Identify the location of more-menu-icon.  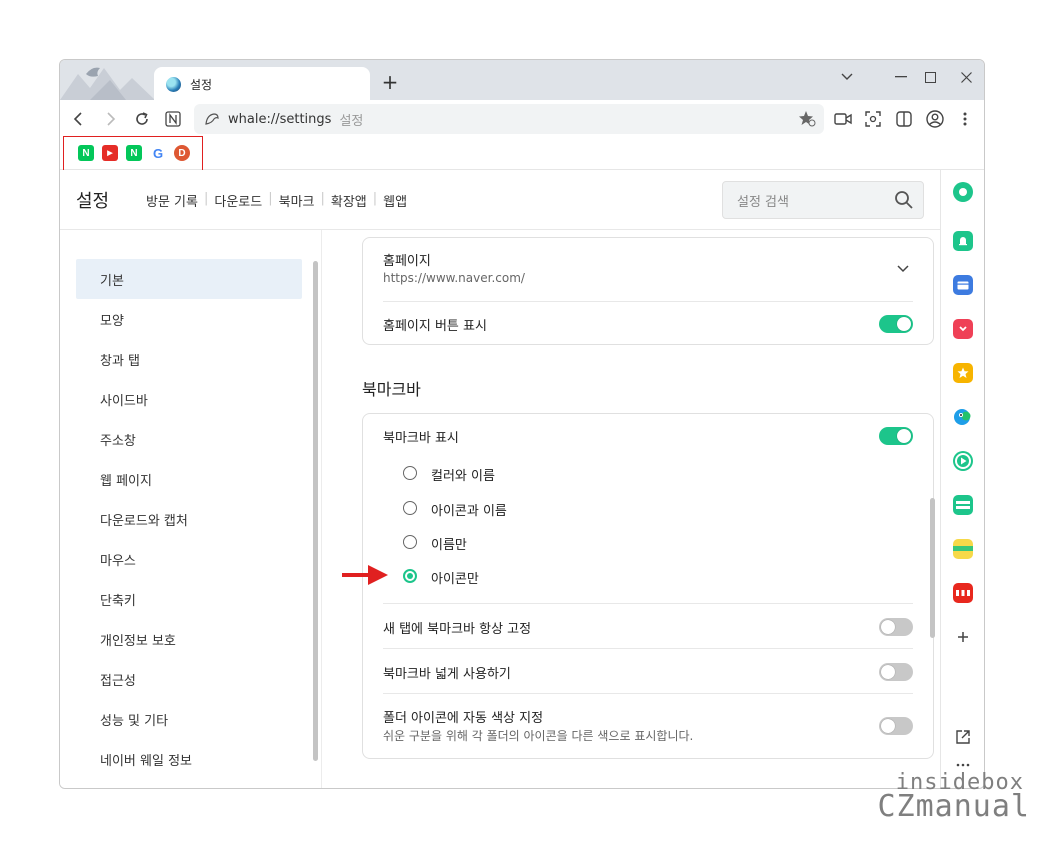
(965, 119).